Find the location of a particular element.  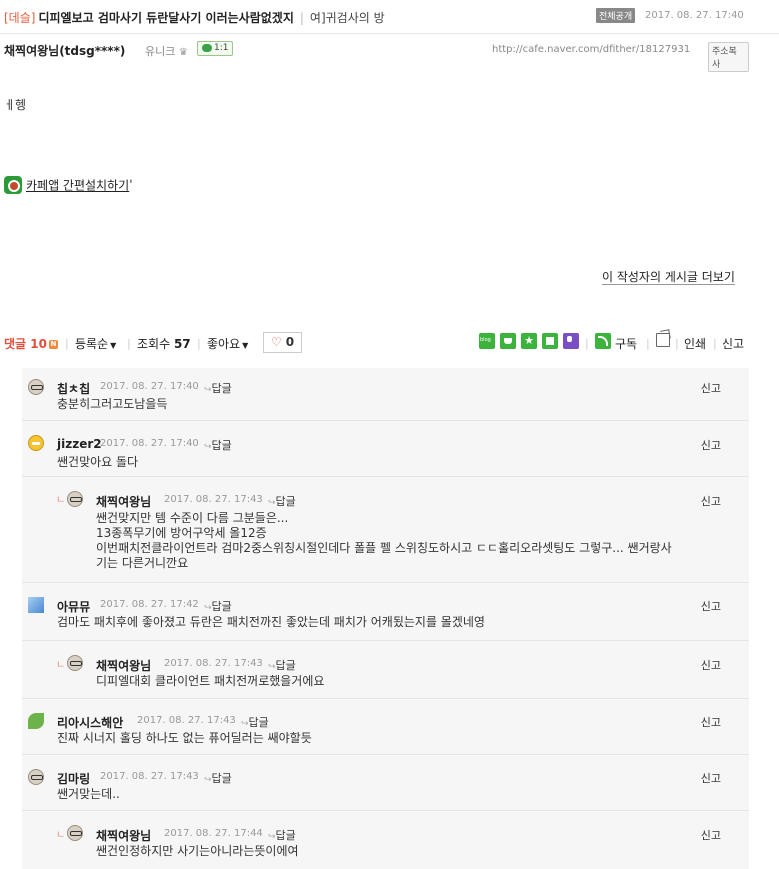

comment-nickname: 칩ㅊ칩 is located at coordinates (73, 388).